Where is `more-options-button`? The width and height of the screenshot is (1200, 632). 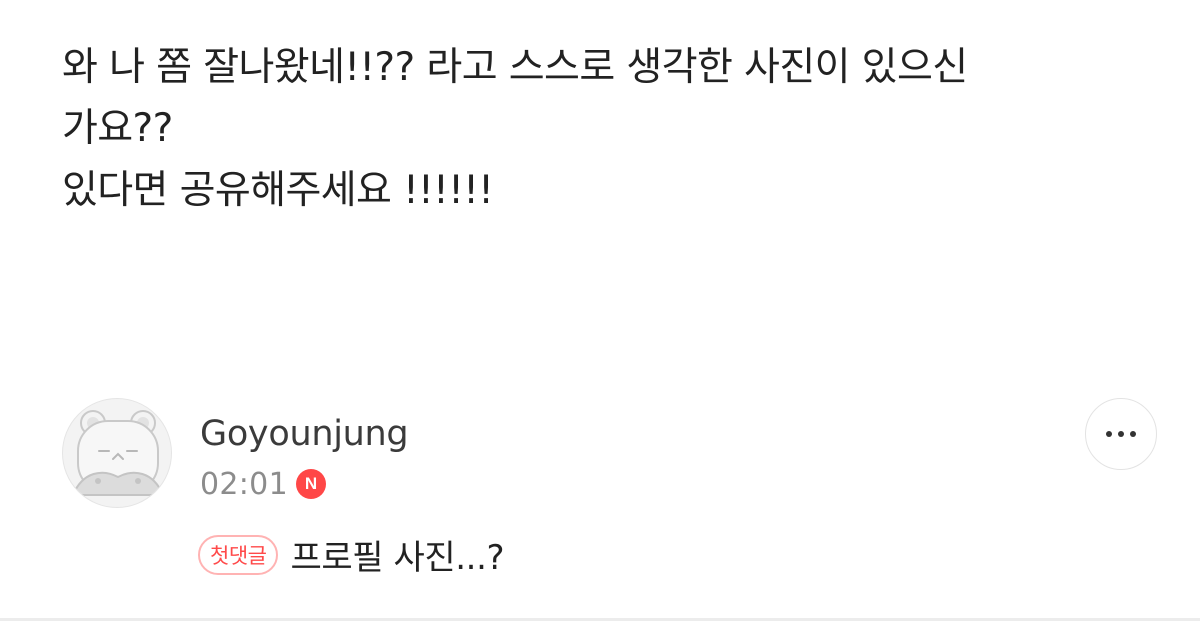
more-options-button is located at coordinates (1121, 434).